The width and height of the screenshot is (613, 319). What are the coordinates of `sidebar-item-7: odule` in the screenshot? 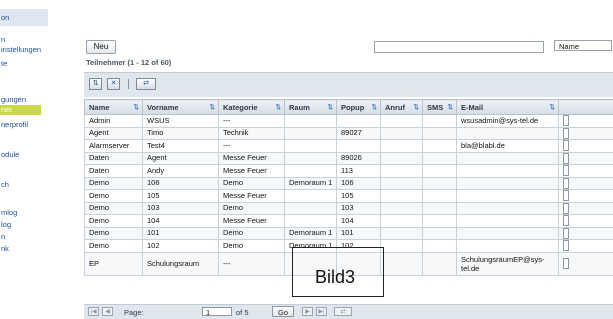 It's located at (9, 155).